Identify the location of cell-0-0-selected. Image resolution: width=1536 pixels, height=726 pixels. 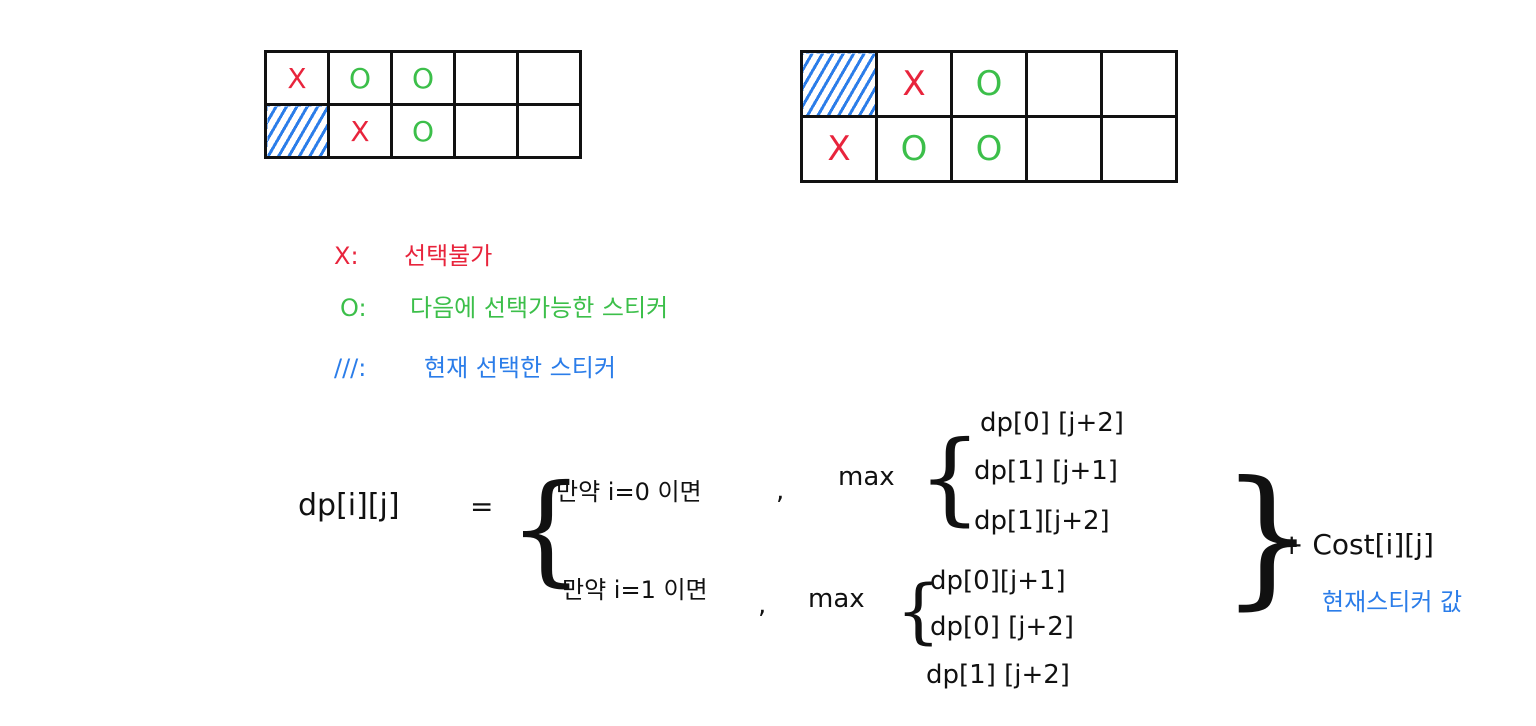
(839, 84).